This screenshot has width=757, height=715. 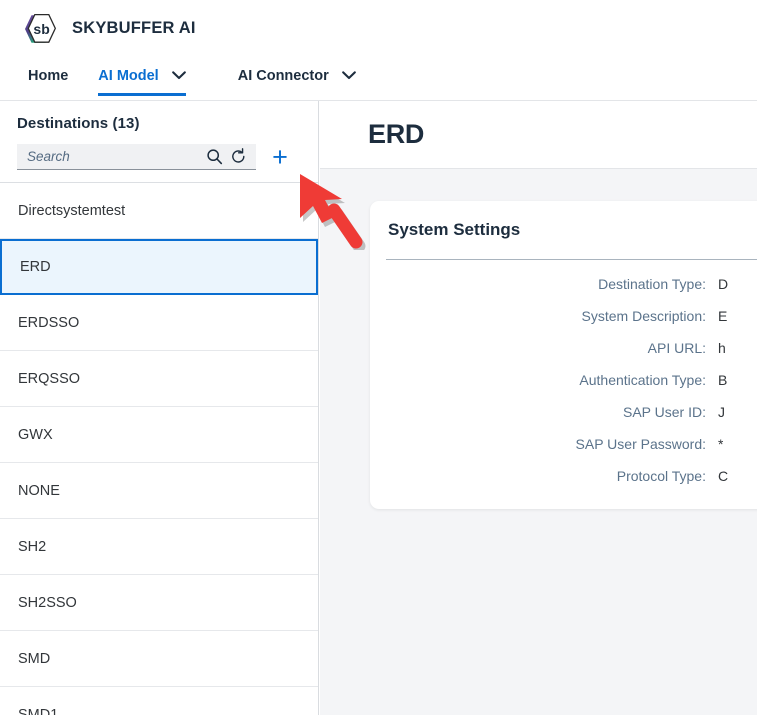 I want to click on nav-item-ai-connector-label: AI Connector, so click(x=283, y=75).